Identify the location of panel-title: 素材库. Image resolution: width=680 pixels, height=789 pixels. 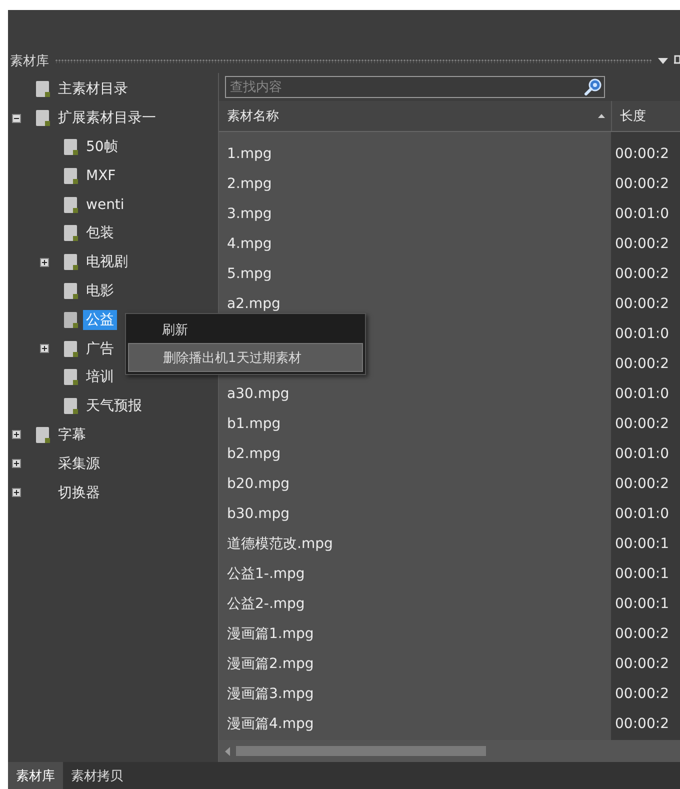
(29, 61).